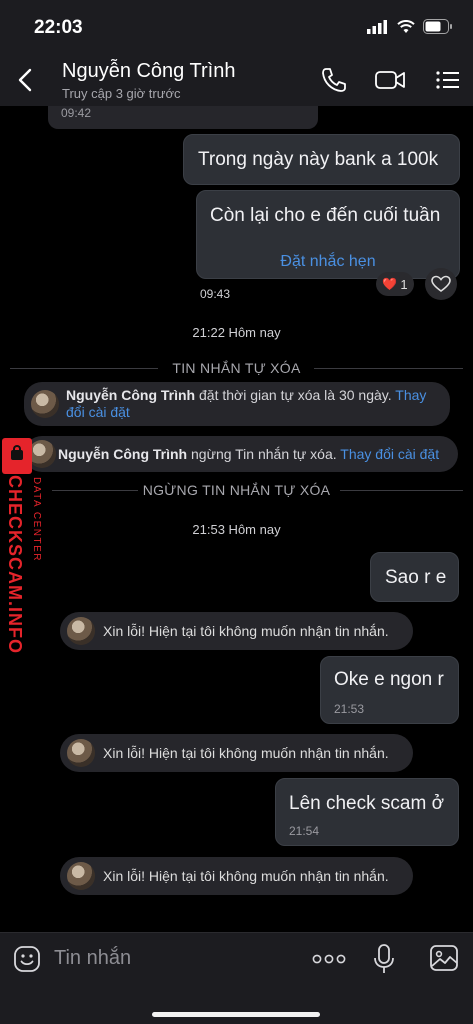  Describe the element at coordinates (389, 454) in the screenshot. I see `change-settings-link: Thay đổi cài đặt` at that location.